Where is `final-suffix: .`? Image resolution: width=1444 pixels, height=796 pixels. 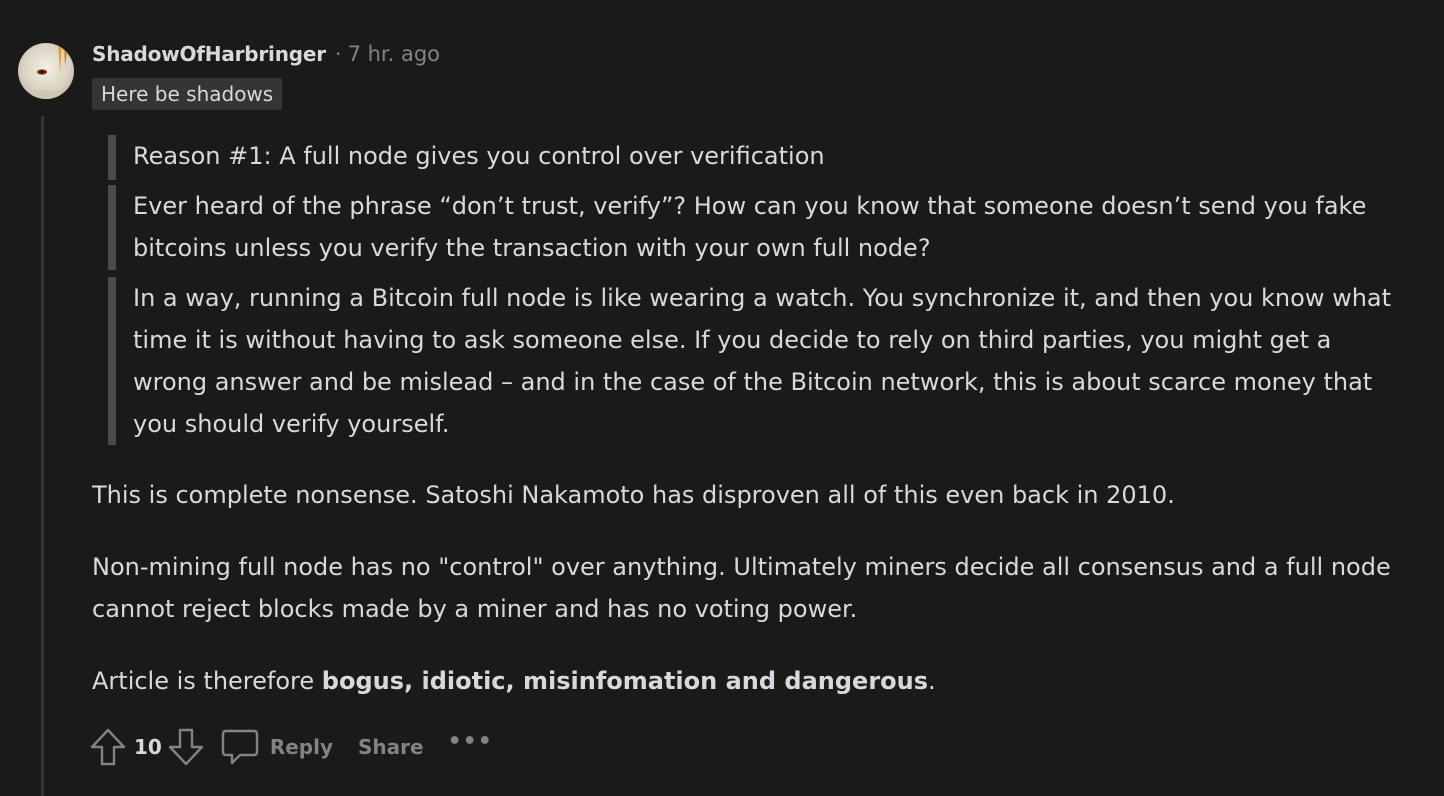
final-suffix: . is located at coordinates (932, 681).